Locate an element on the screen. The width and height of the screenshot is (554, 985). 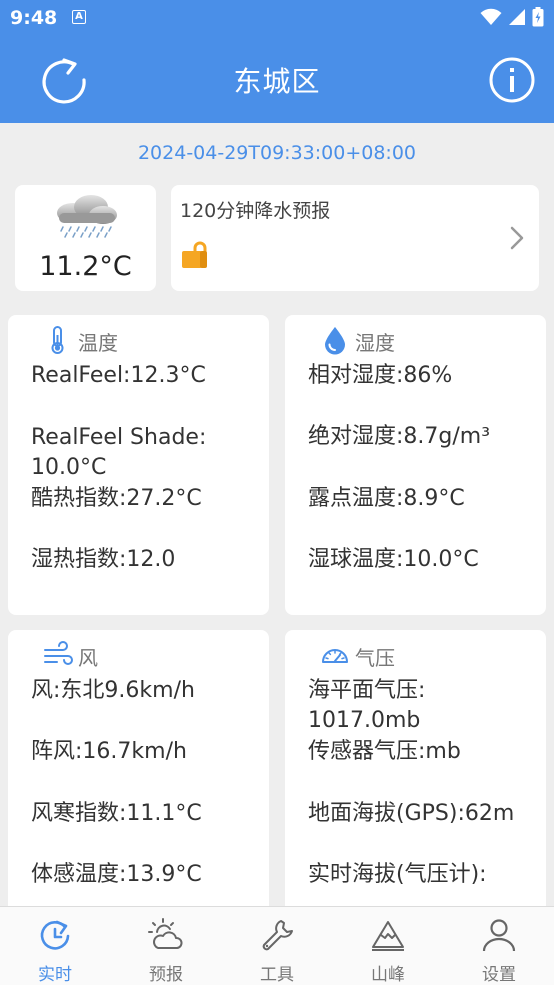
gust-value: 阵风:16.7km/h is located at coordinates (109, 751).